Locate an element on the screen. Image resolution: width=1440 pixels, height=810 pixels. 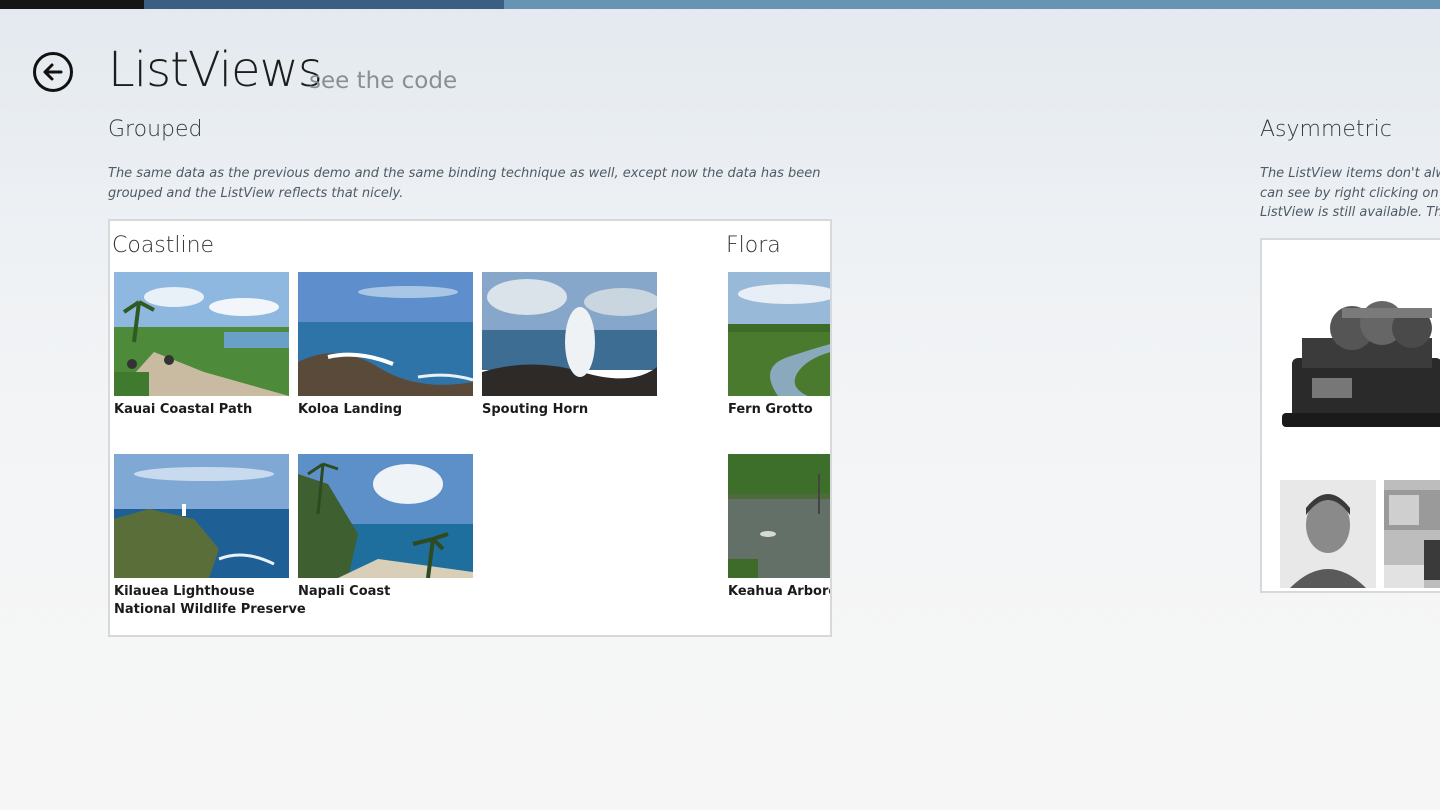
portrait-image is located at coordinates (1328, 534).